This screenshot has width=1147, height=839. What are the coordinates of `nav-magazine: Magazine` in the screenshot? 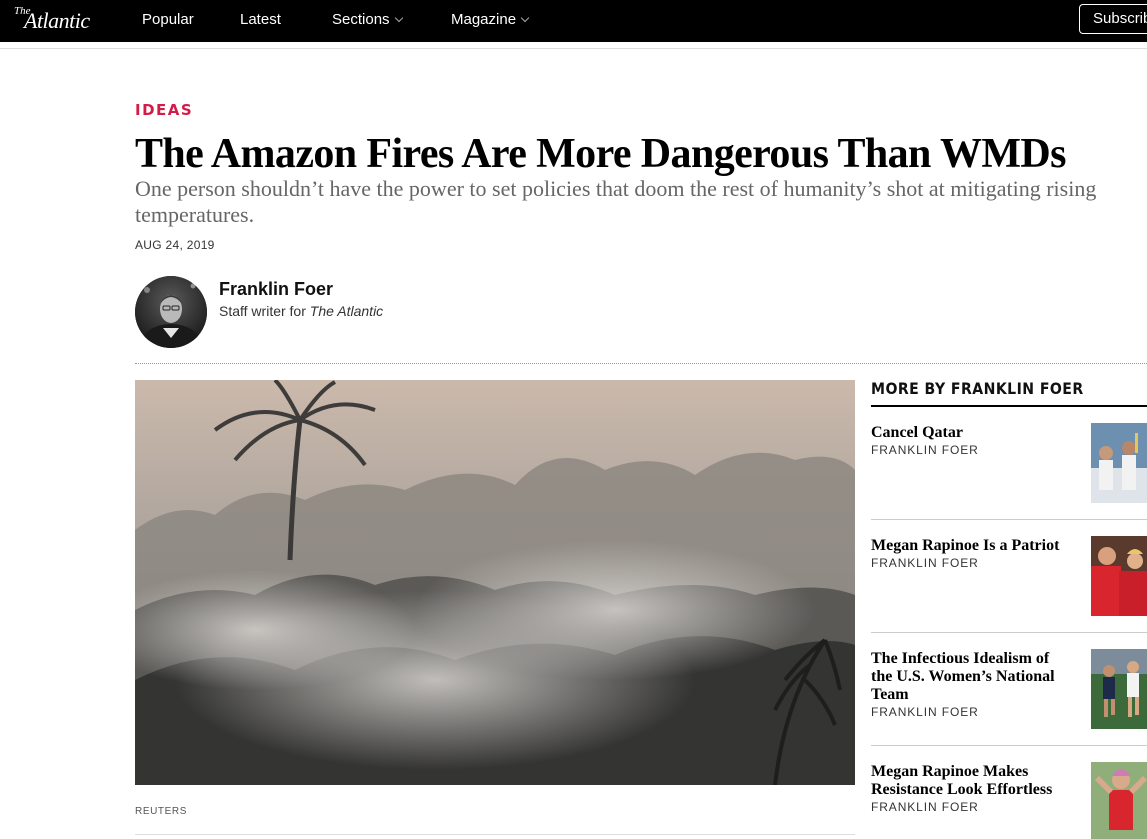 It's located at (490, 20).